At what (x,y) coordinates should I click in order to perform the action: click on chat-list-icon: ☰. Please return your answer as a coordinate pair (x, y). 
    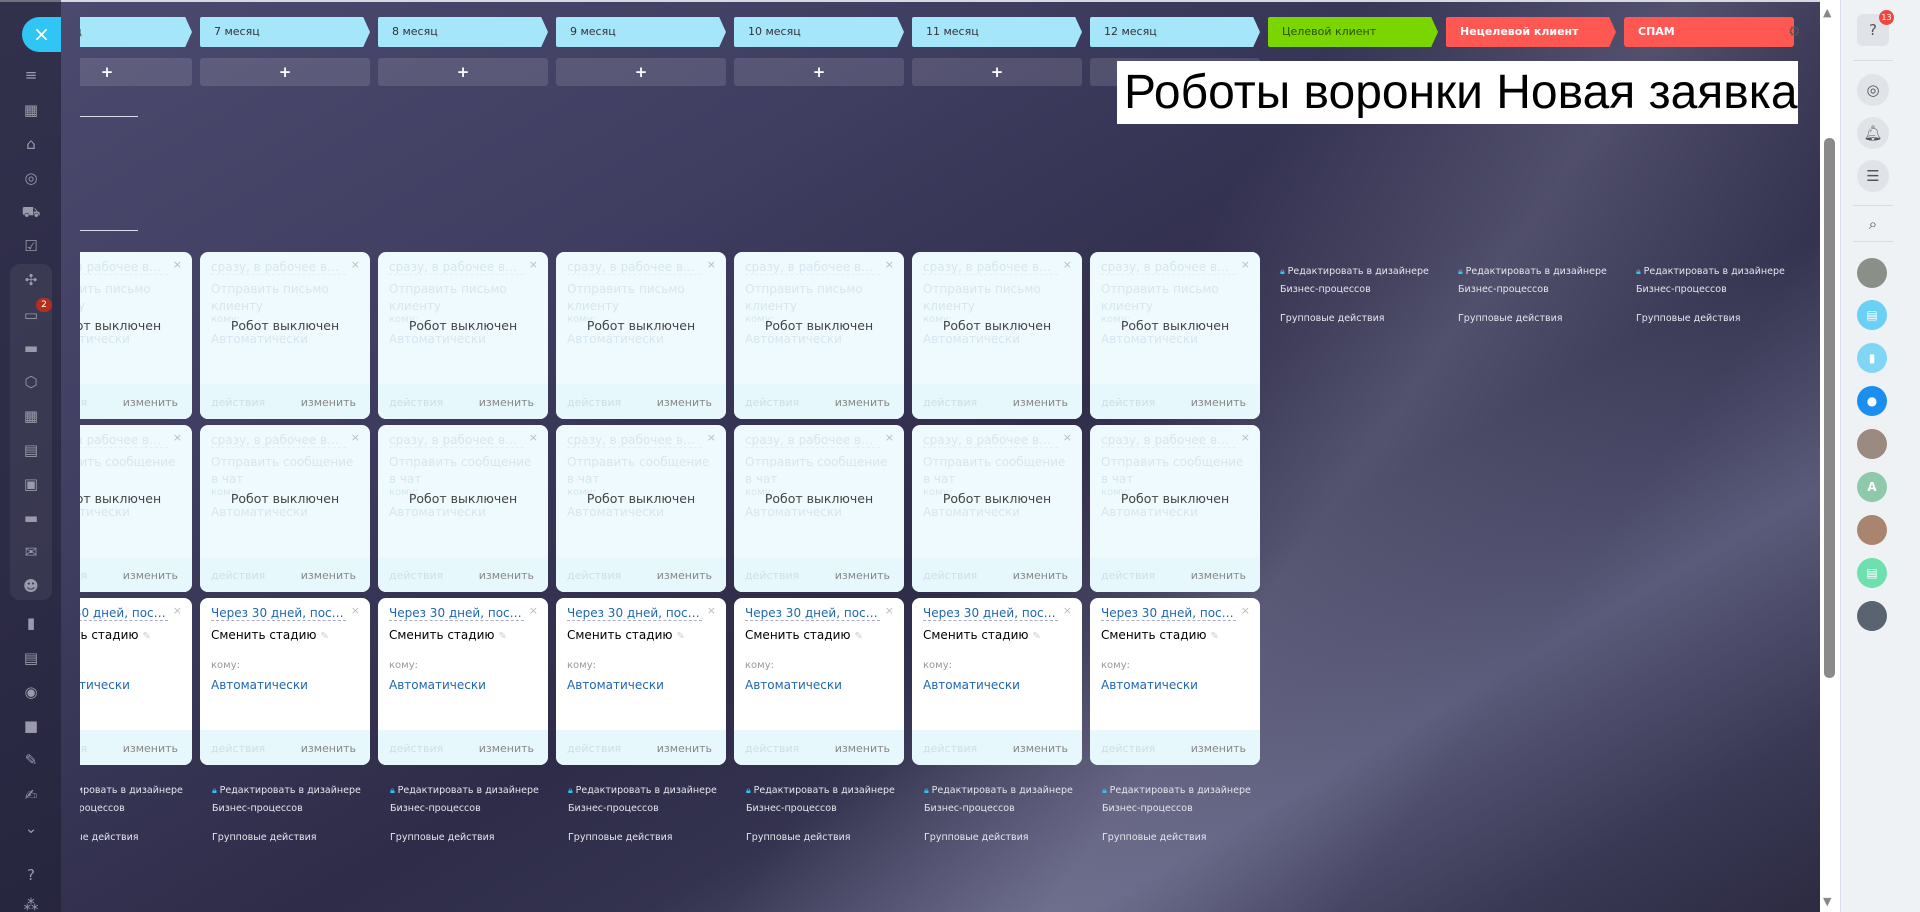
    Looking at the image, I should click on (1873, 176).